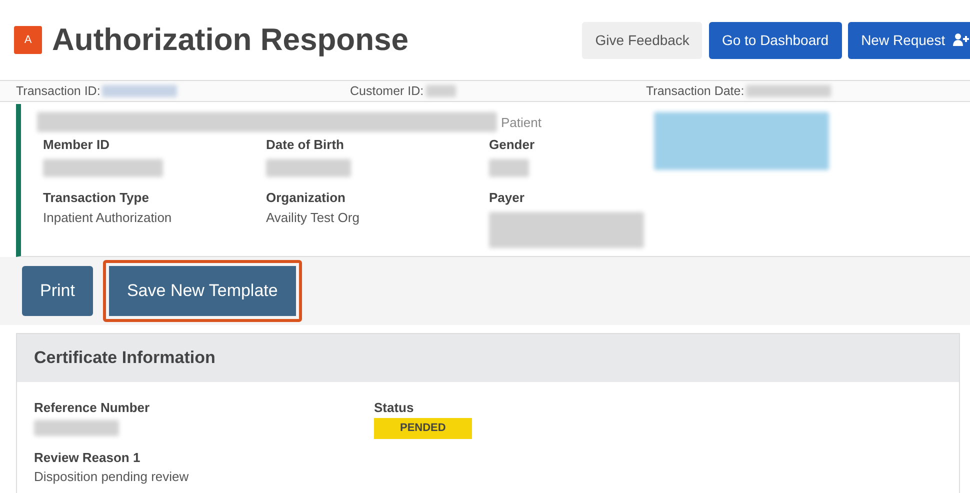  I want to click on field-label: Reference Number, so click(92, 407).